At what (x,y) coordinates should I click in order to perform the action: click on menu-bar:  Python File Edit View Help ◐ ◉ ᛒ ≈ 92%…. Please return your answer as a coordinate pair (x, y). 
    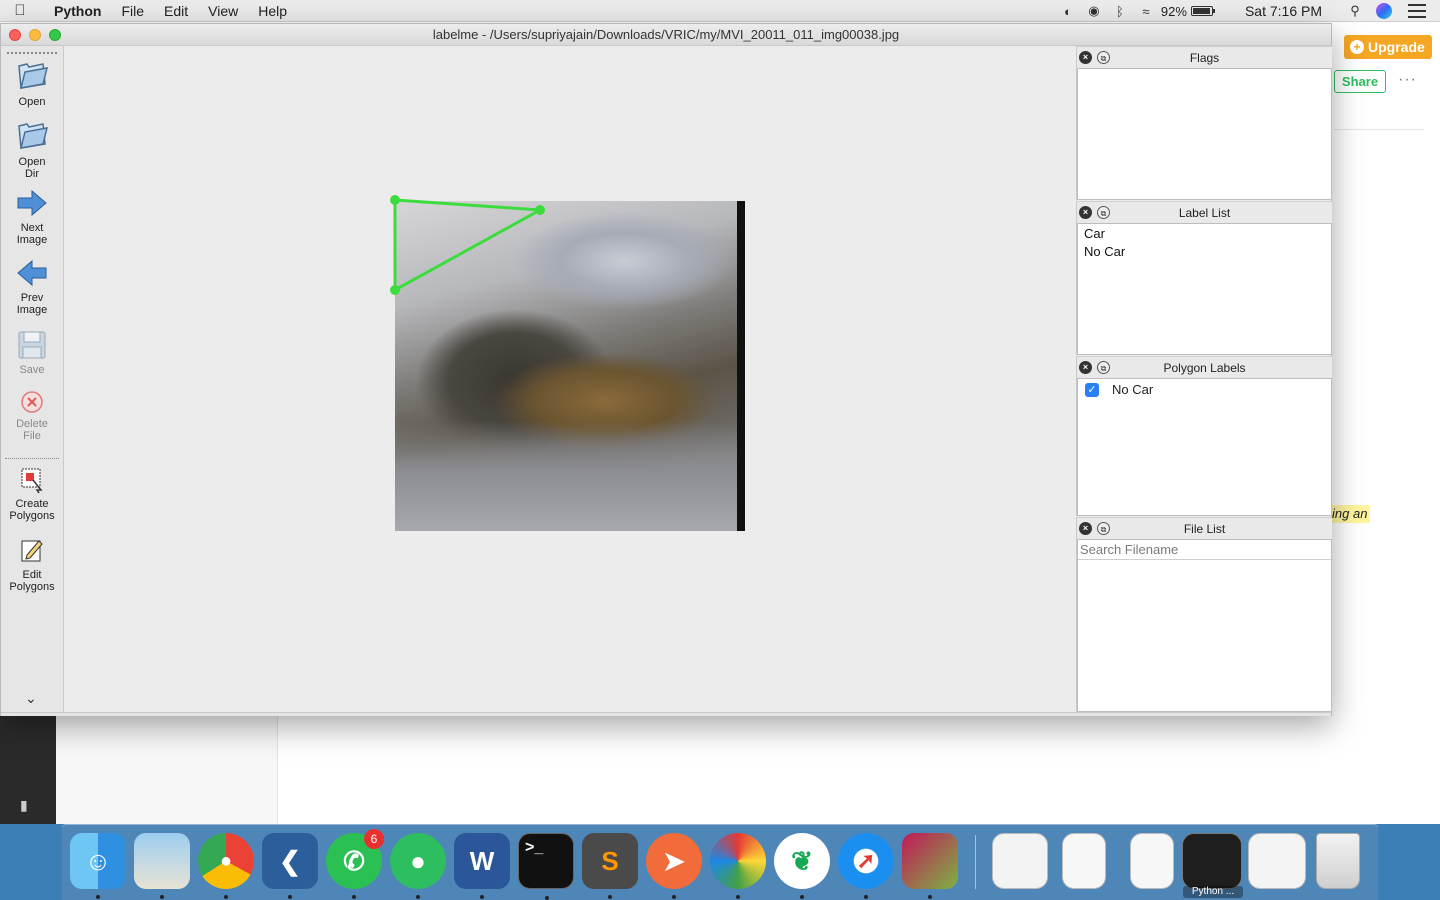
    Looking at the image, I should click on (720, 11).